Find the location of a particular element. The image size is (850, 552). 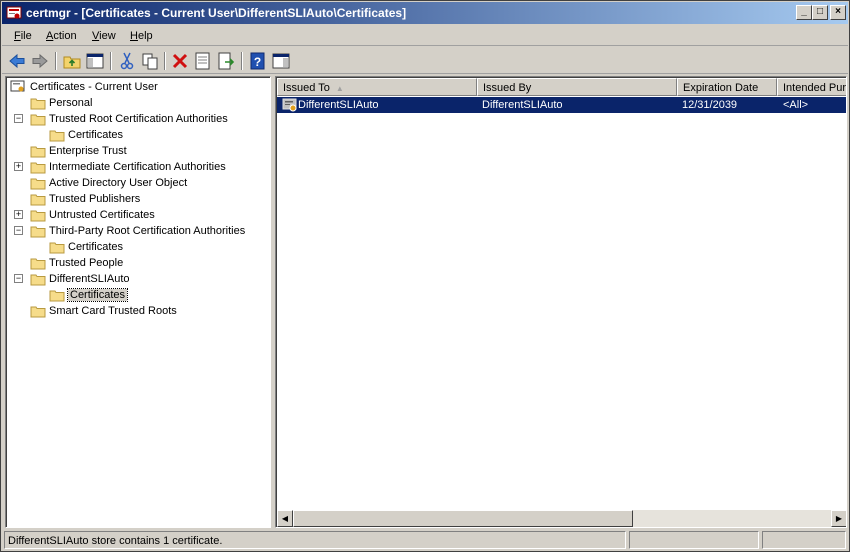

menu-file-accel: F is located at coordinates (17, 36).